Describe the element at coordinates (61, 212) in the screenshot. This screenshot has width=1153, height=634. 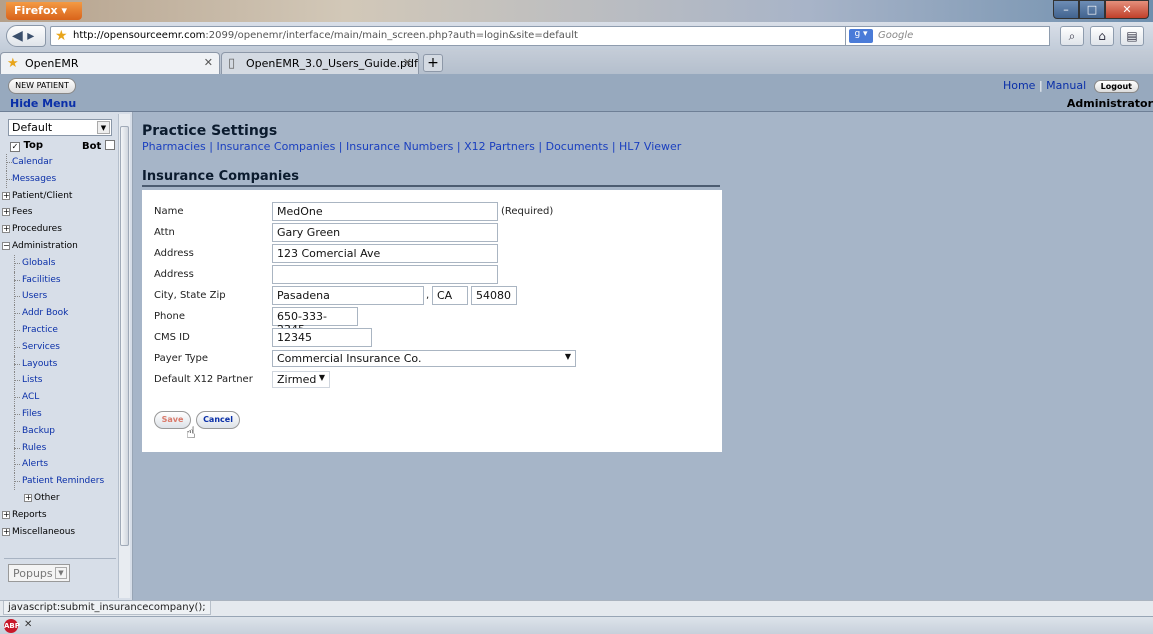
I see `nav-group-fees: + Fees` at that location.